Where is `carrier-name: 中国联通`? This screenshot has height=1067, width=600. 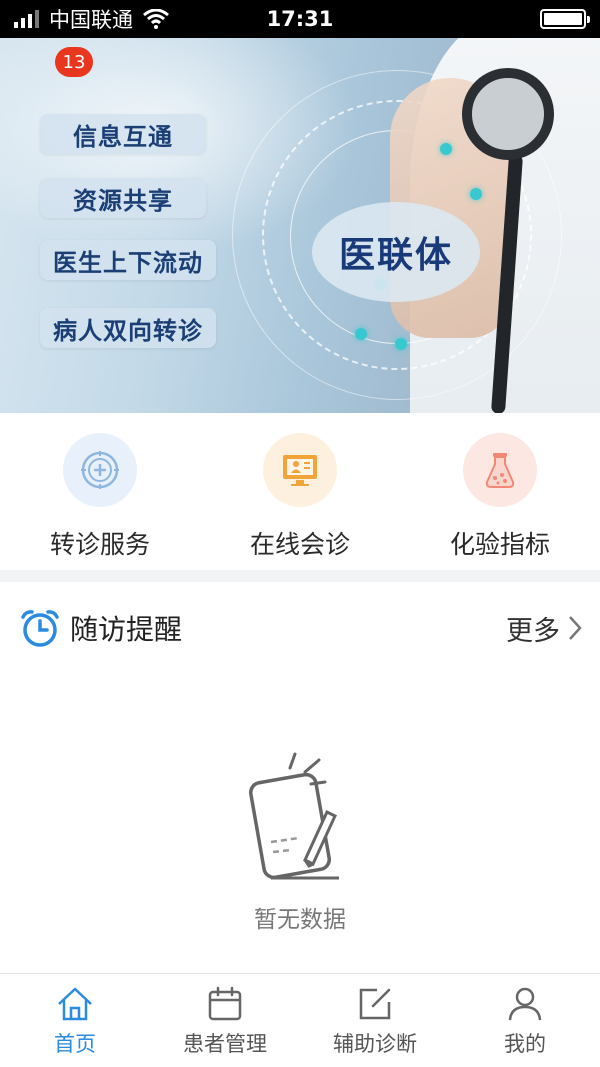 carrier-name: 中国联通 is located at coordinates (91, 20).